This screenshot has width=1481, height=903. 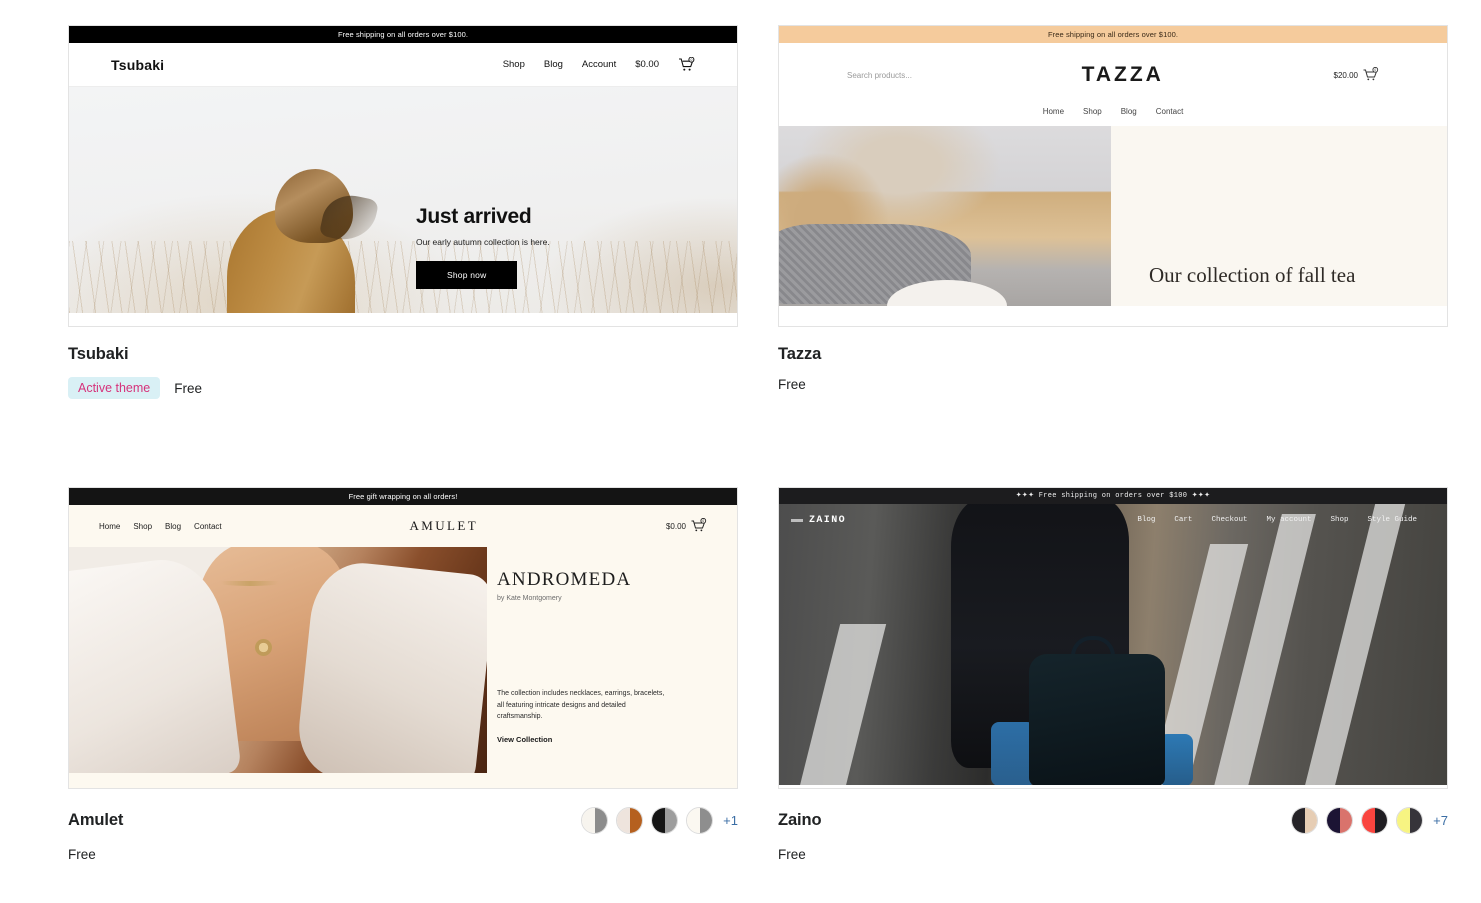 I want to click on status-badge: Active theme, so click(x=114, y=388).